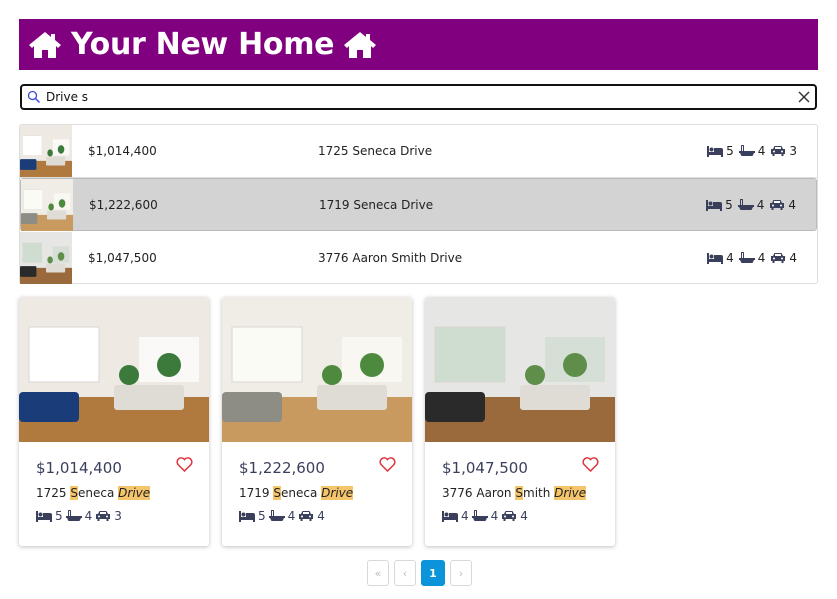 Image resolution: width=837 pixels, height=599 pixels. Describe the element at coordinates (405, 573) in the screenshot. I see `prev-page-button: ‹` at that location.